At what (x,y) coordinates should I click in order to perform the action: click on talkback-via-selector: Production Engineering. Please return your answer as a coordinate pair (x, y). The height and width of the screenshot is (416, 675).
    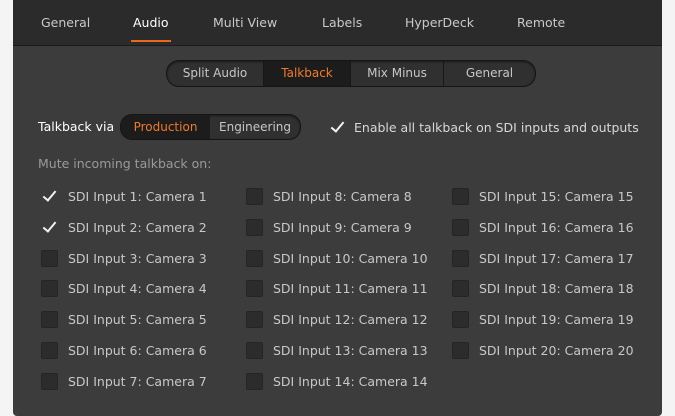
    Looking at the image, I should click on (210, 127).